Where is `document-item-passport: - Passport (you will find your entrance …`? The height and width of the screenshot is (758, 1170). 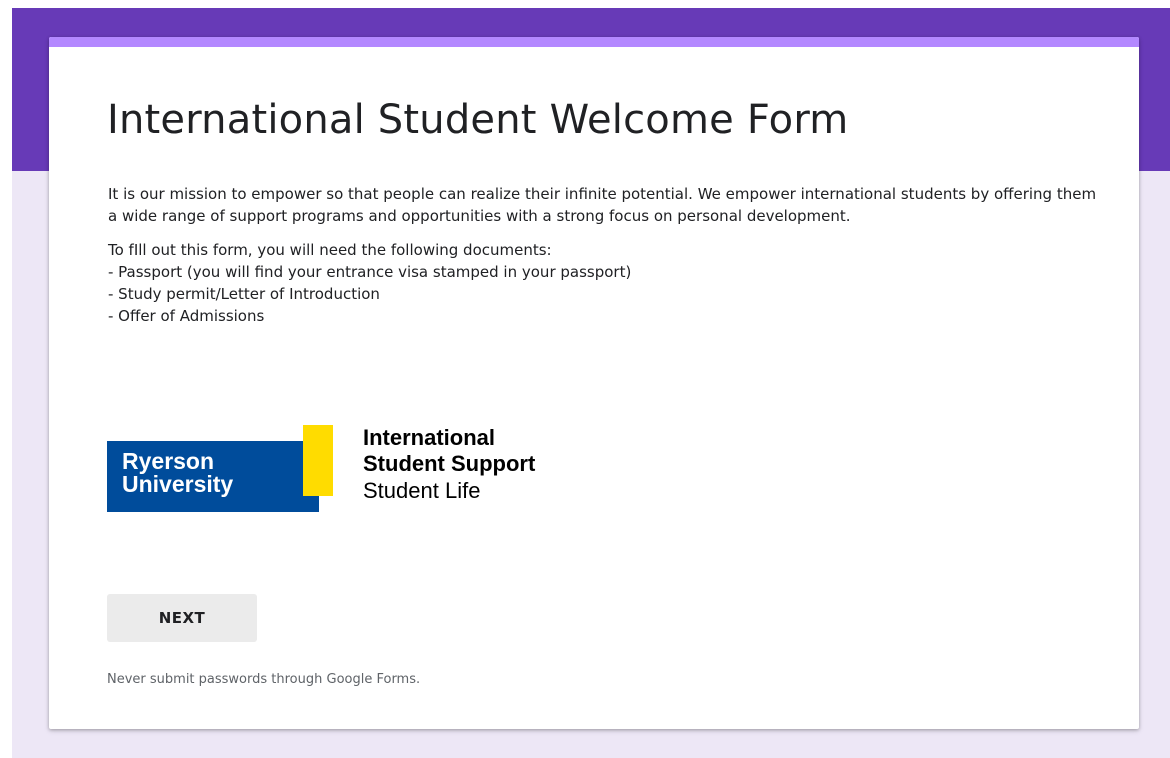
document-item-passport: - Passport (you will find your entrance … is located at coordinates (370, 272).